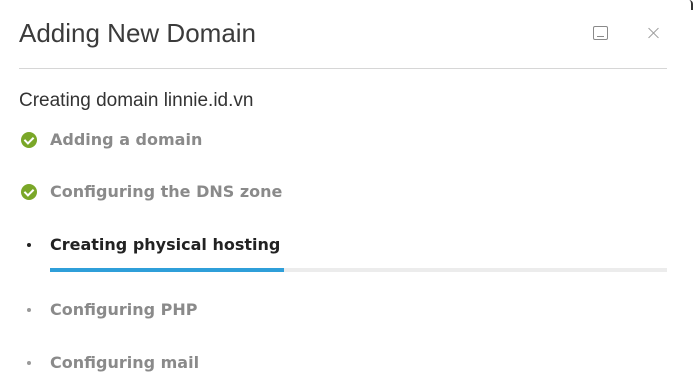 This screenshot has height=390, width=693. What do you see at coordinates (138, 33) in the screenshot?
I see `dialog-title: Adding New Domain` at bounding box center [138, 33].